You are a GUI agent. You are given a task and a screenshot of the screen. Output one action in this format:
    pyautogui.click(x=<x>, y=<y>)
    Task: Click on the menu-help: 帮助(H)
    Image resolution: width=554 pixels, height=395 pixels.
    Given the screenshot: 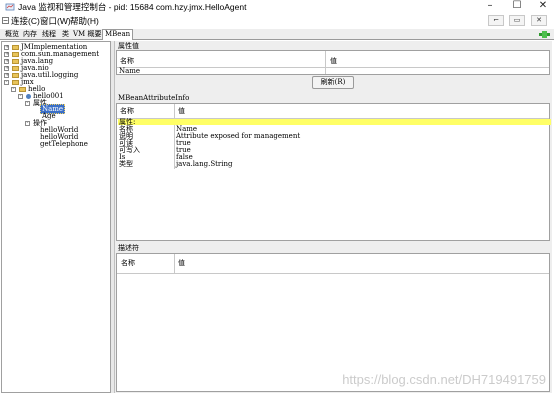 What is the action you would take?
    pyautogui.click(x=84, y=21)
    